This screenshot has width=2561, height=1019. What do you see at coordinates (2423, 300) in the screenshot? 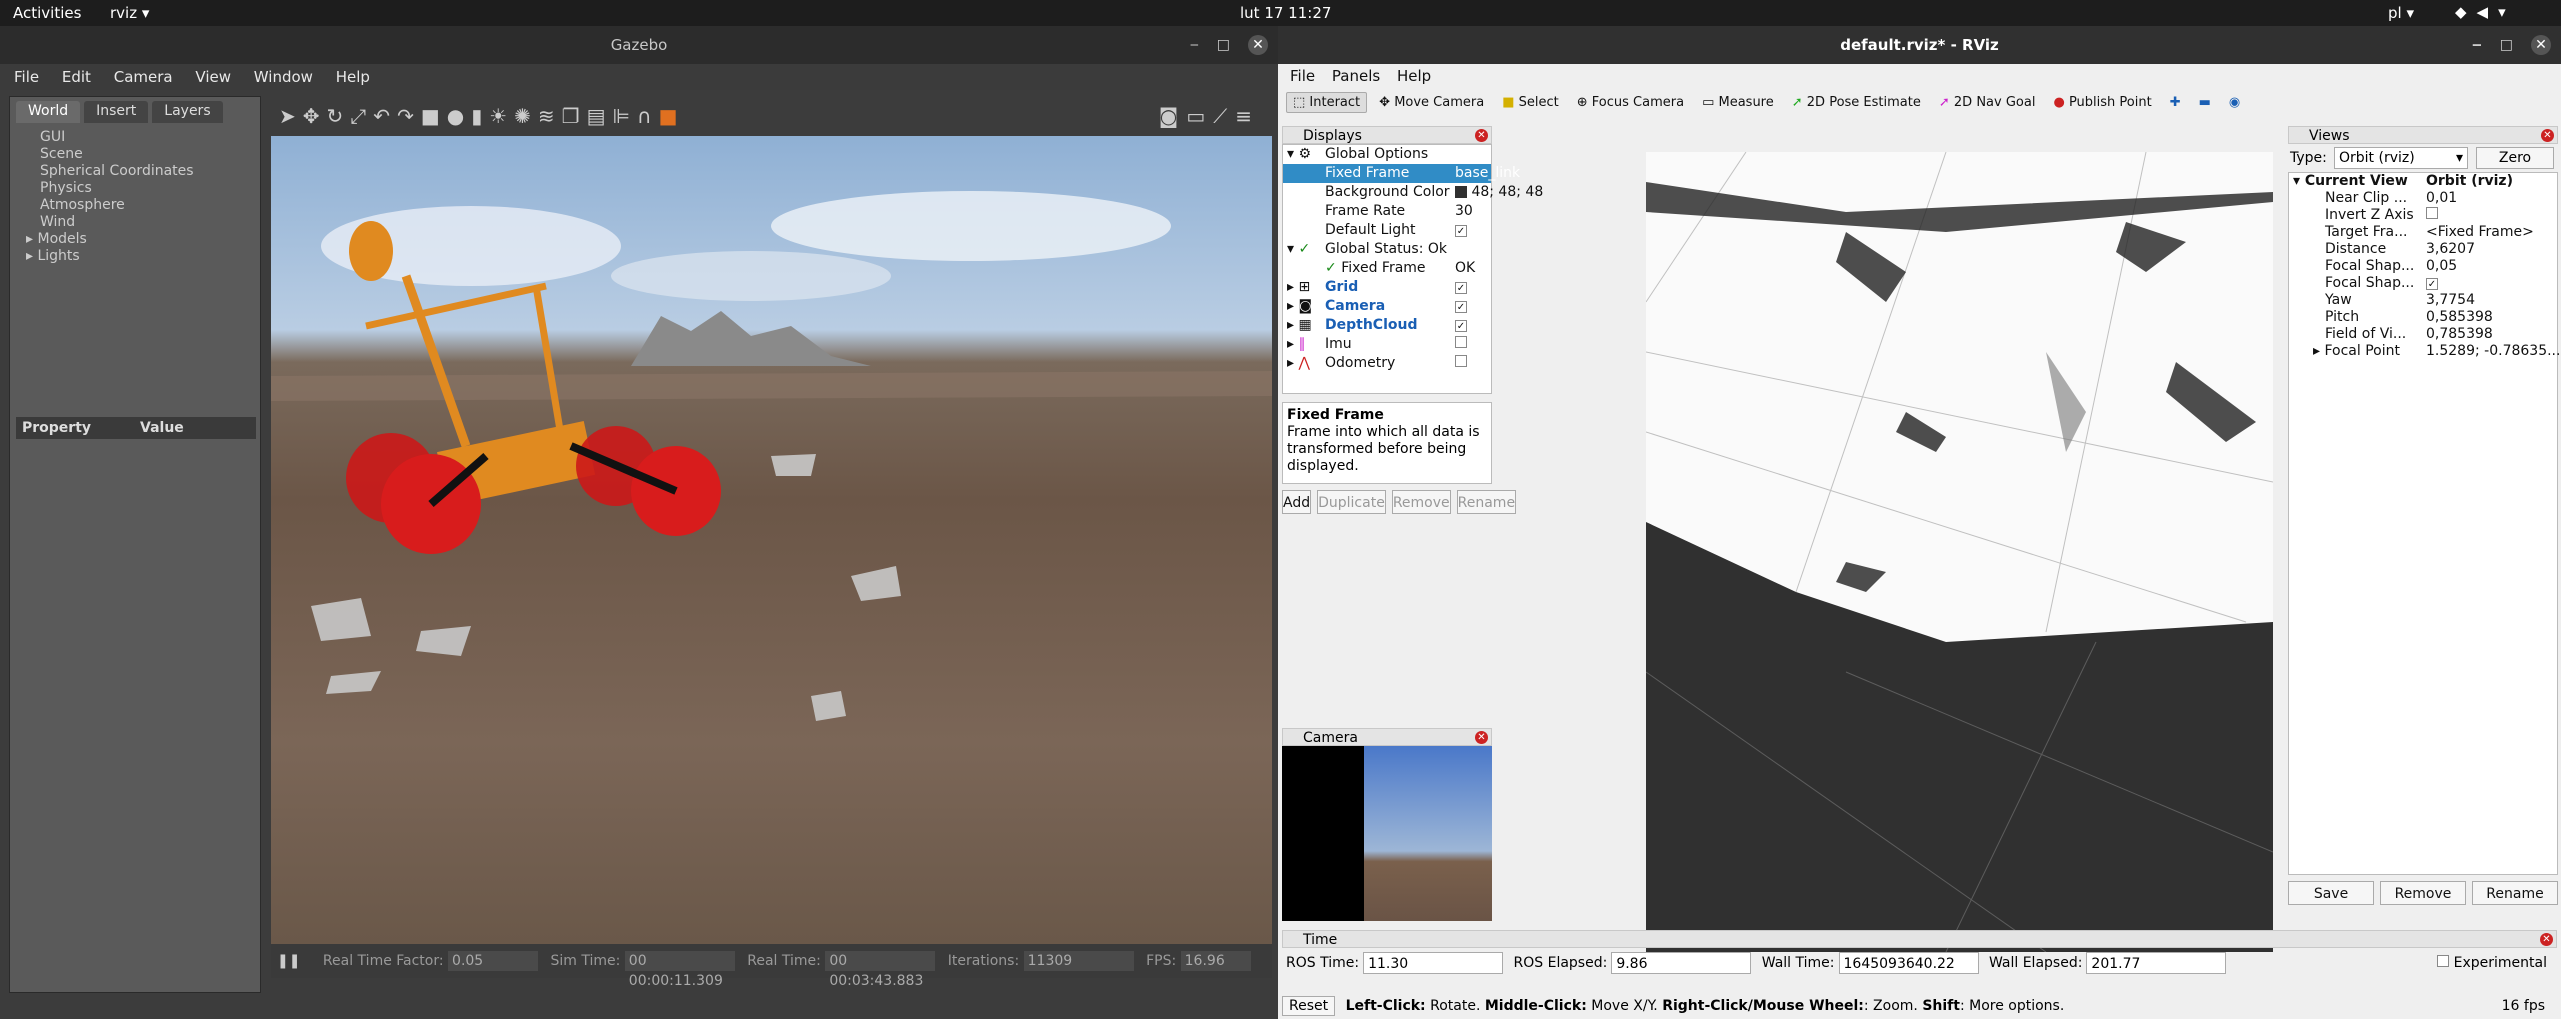
I see `view-row-yaw: Yaw 3,7754` at bounding box center [2423, 300].